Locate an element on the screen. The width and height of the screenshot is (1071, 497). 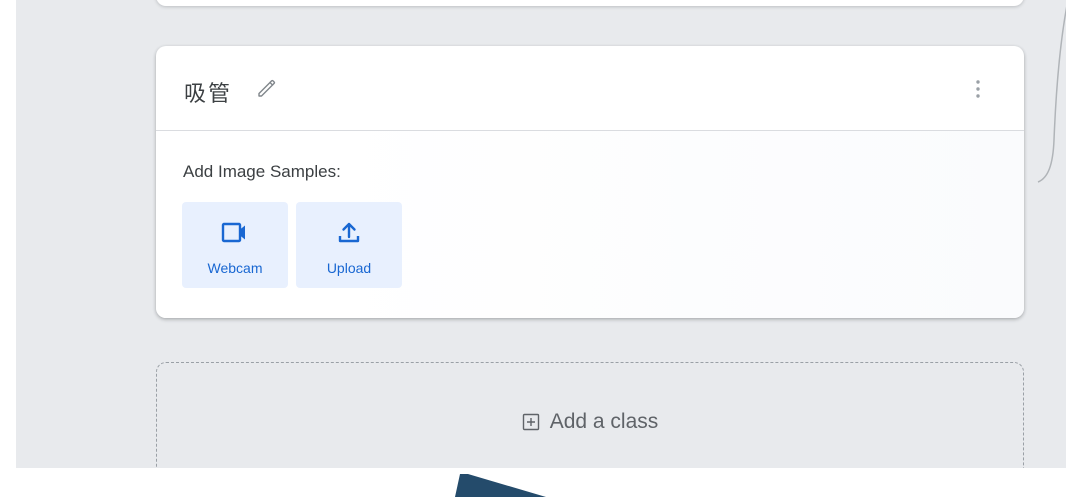
video-camera-icon is located at coordinates (233, 232).